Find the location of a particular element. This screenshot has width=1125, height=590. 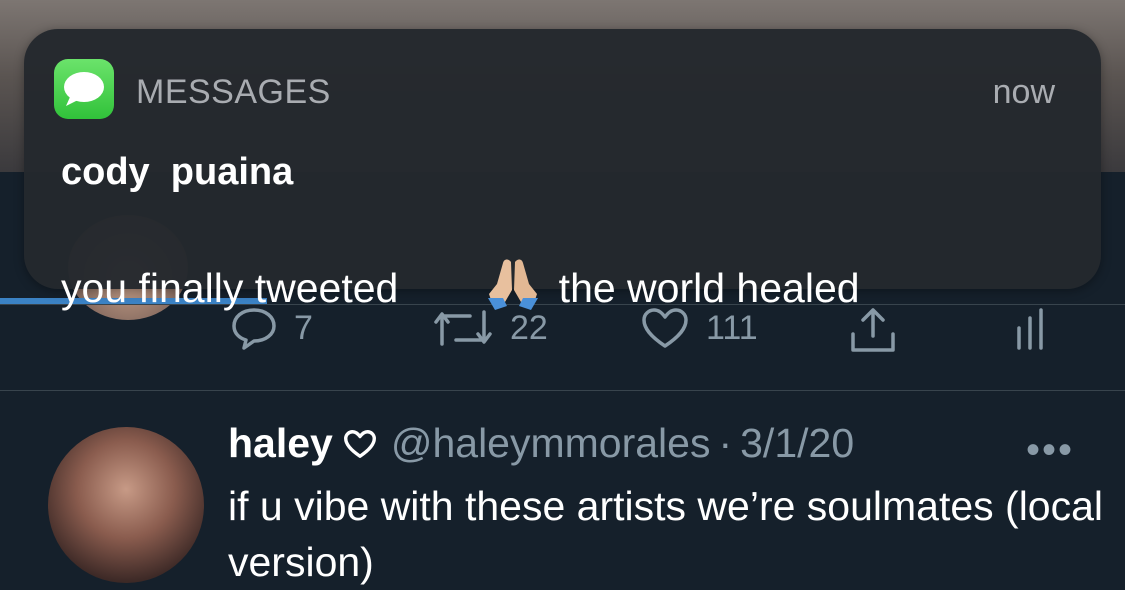

haley-avatar is located at coordinates (126, 505).